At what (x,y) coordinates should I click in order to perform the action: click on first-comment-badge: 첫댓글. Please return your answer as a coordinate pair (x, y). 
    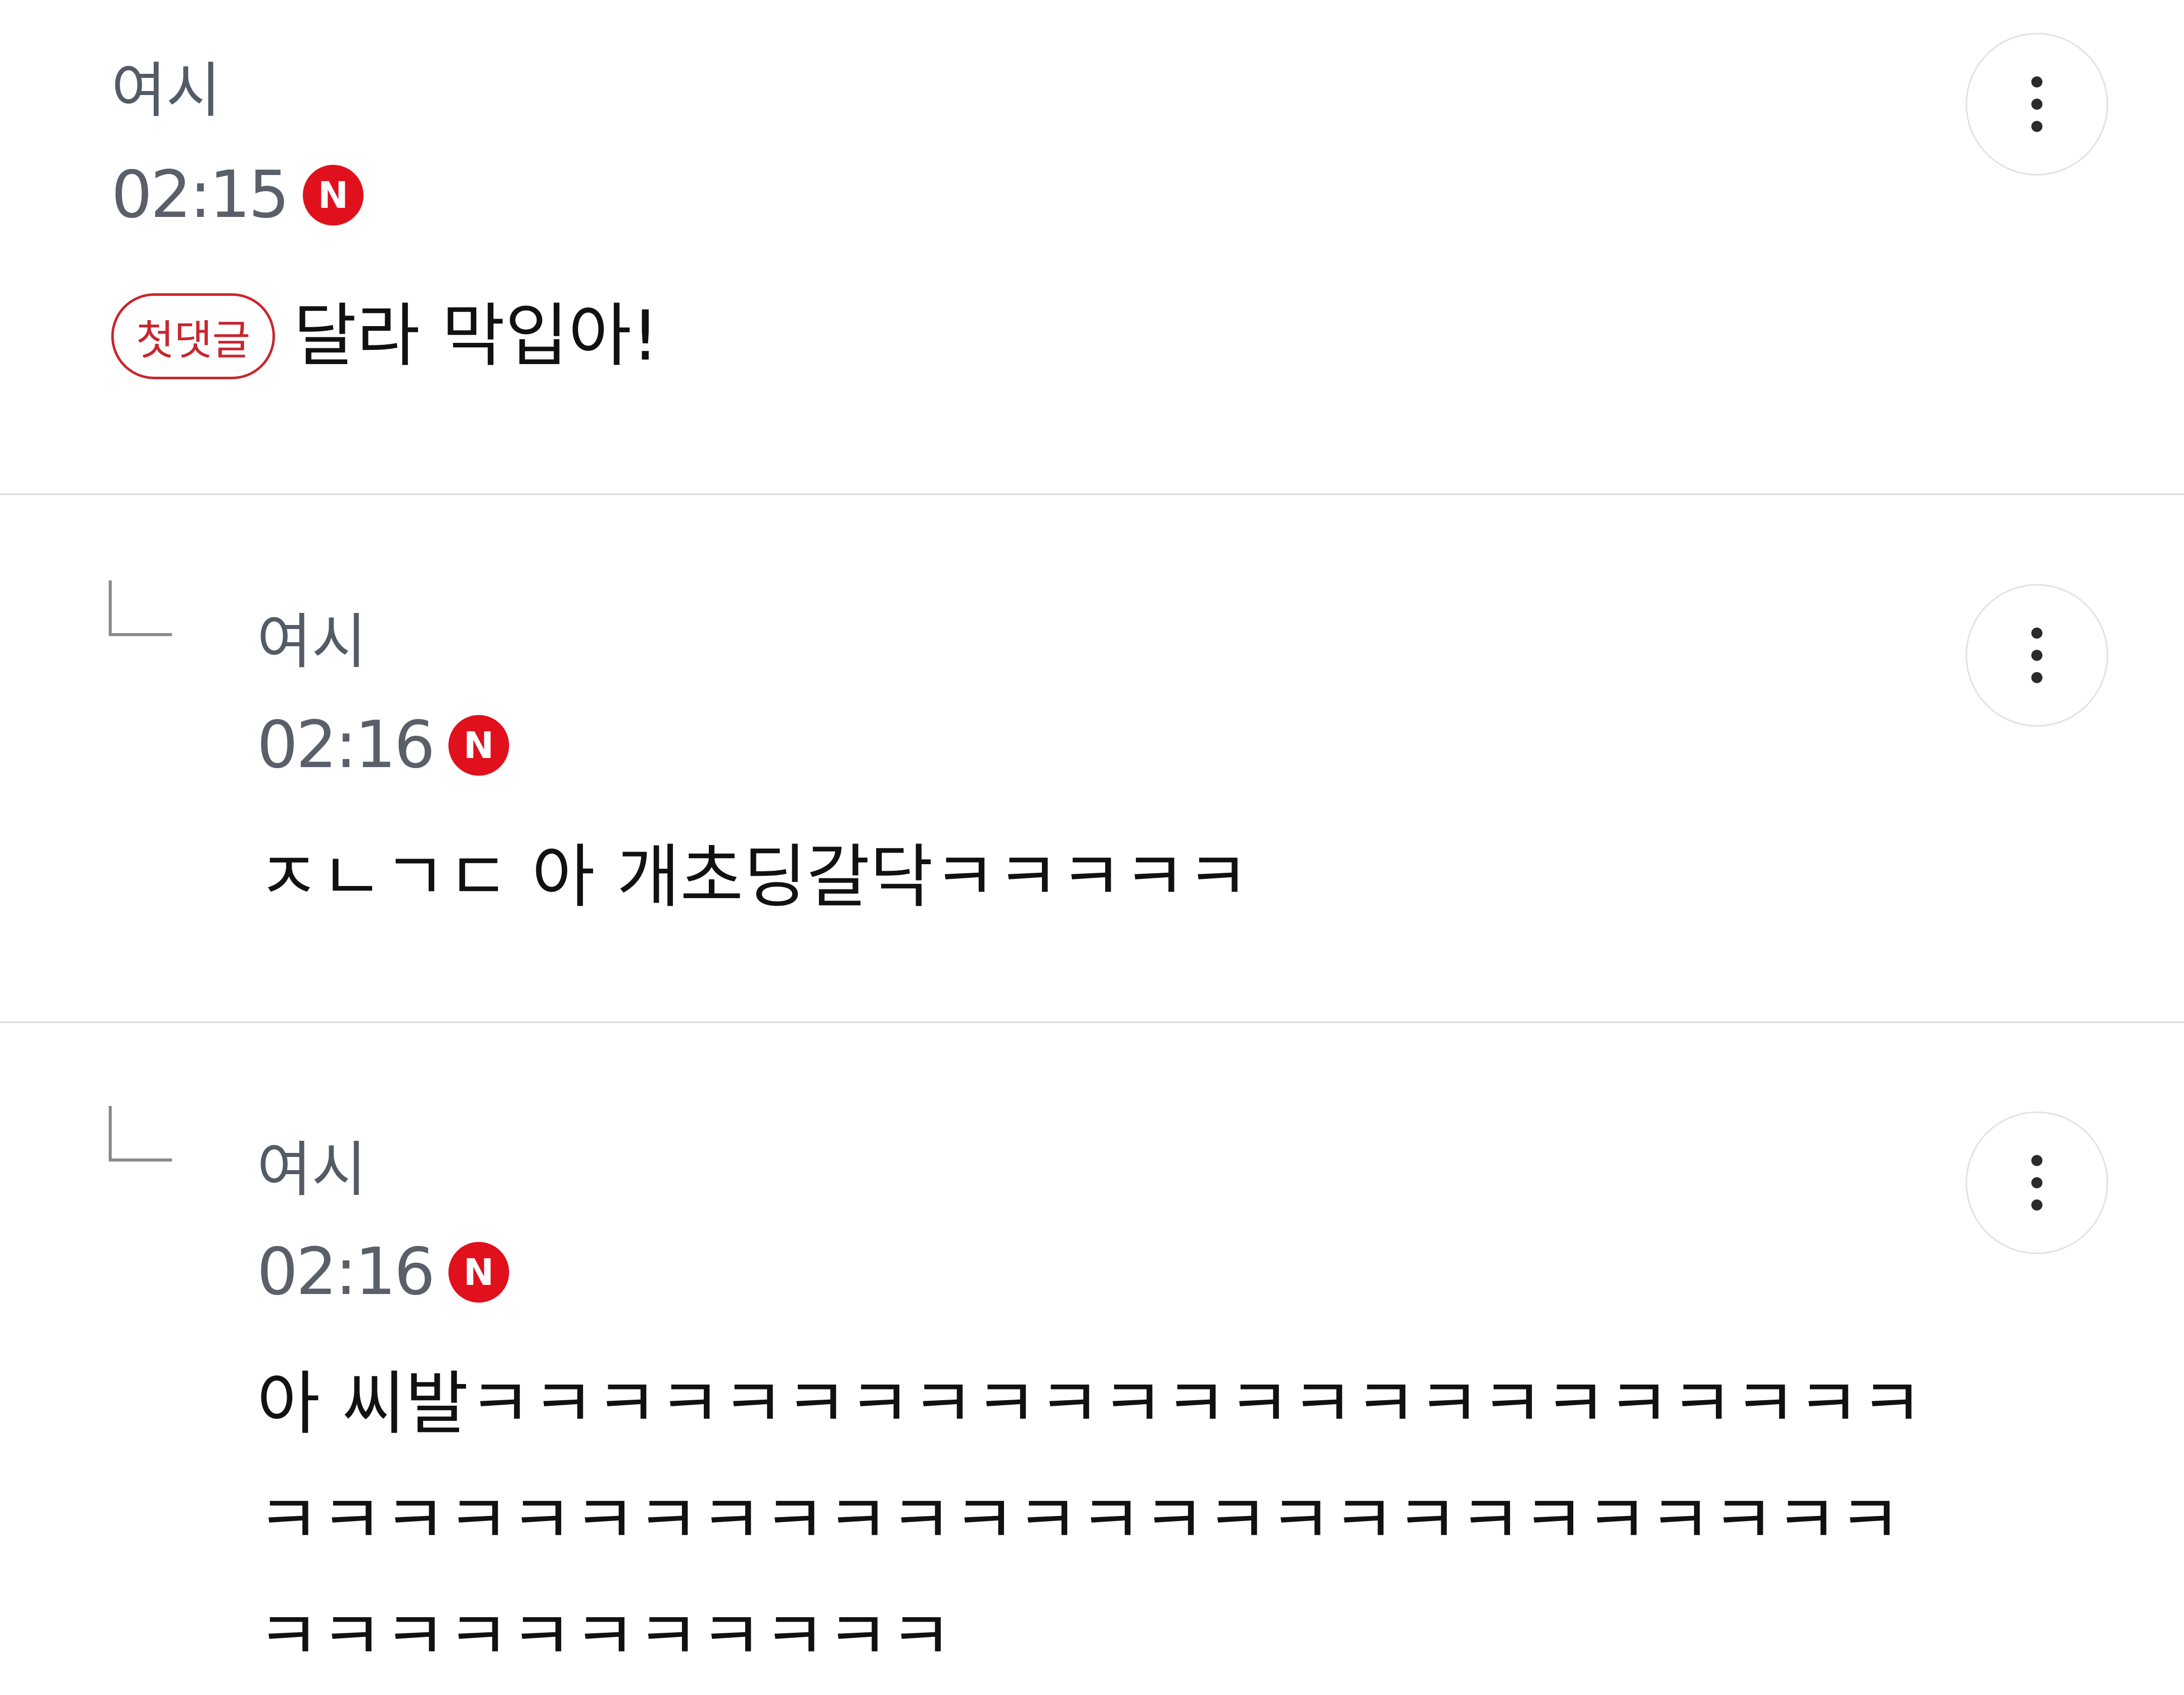
    Looking at the image, I should click on (193, 336).